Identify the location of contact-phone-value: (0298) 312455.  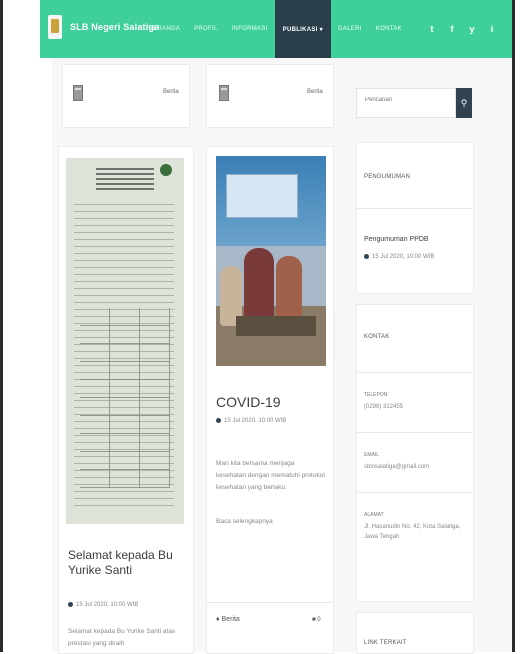
(384, 407).